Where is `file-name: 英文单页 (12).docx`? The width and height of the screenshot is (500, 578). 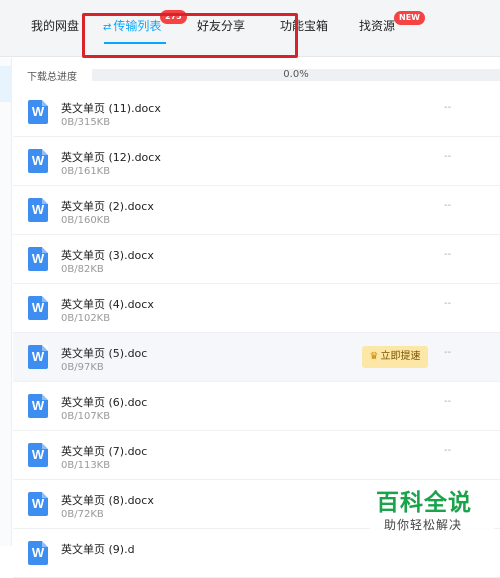 file-name: 英文单页 (12).docx is located at coordinates (111, 157).